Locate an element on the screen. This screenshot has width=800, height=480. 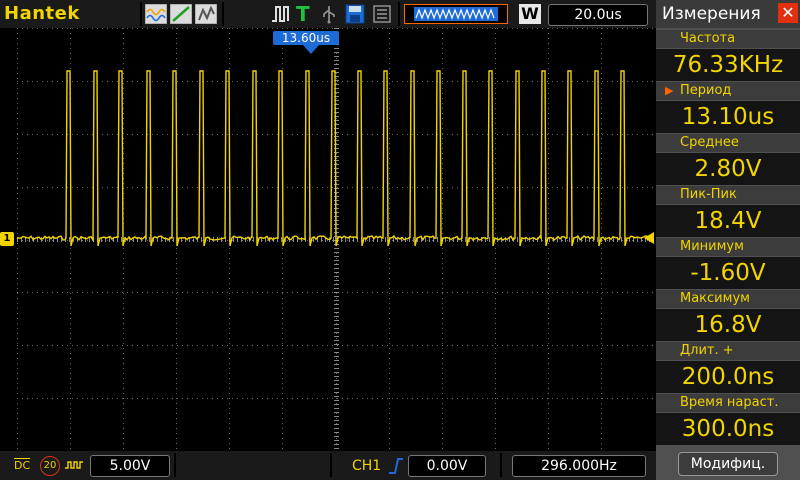
trigger-position-marker is located at coordinates (311, 49).